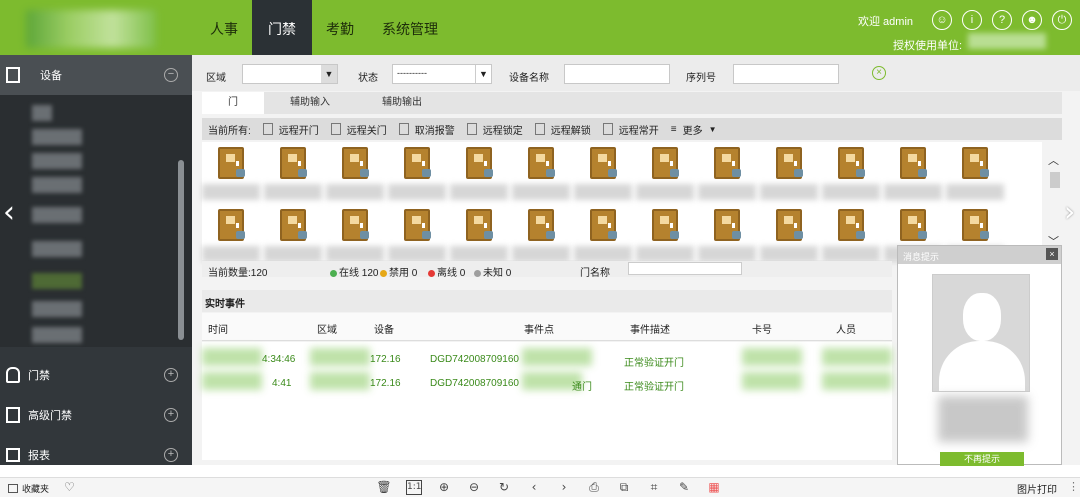 This screenshot has height=497, width=1080. I want to click on favorites-button: 收藏夹, so click(28, 488).